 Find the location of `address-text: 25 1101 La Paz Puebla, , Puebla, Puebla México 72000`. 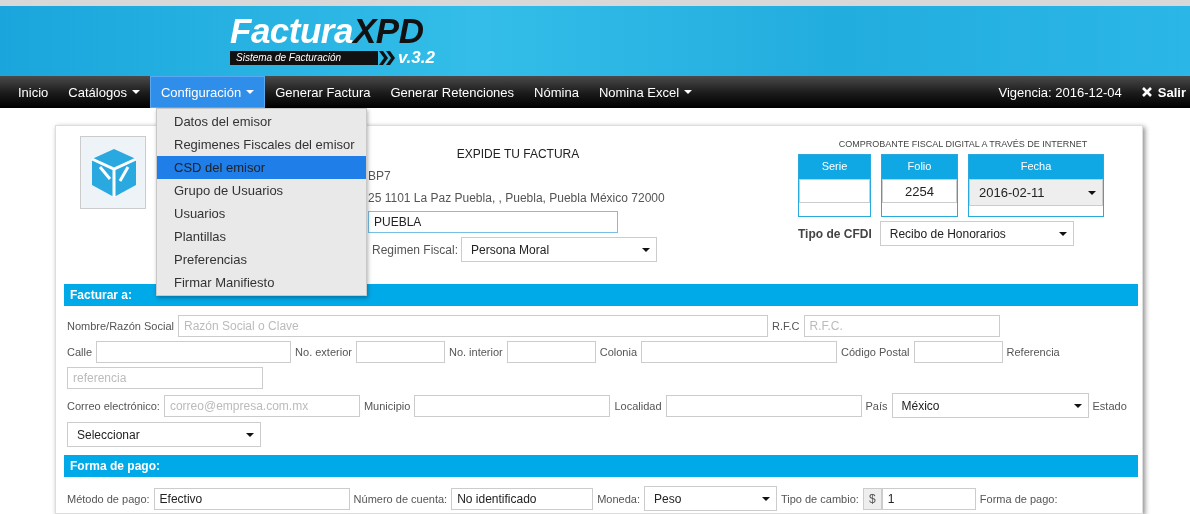

address-text: 25 1101 La Paz Puebla, , Puebla, Puebla México 72000 is located at coordinates (517, 198).